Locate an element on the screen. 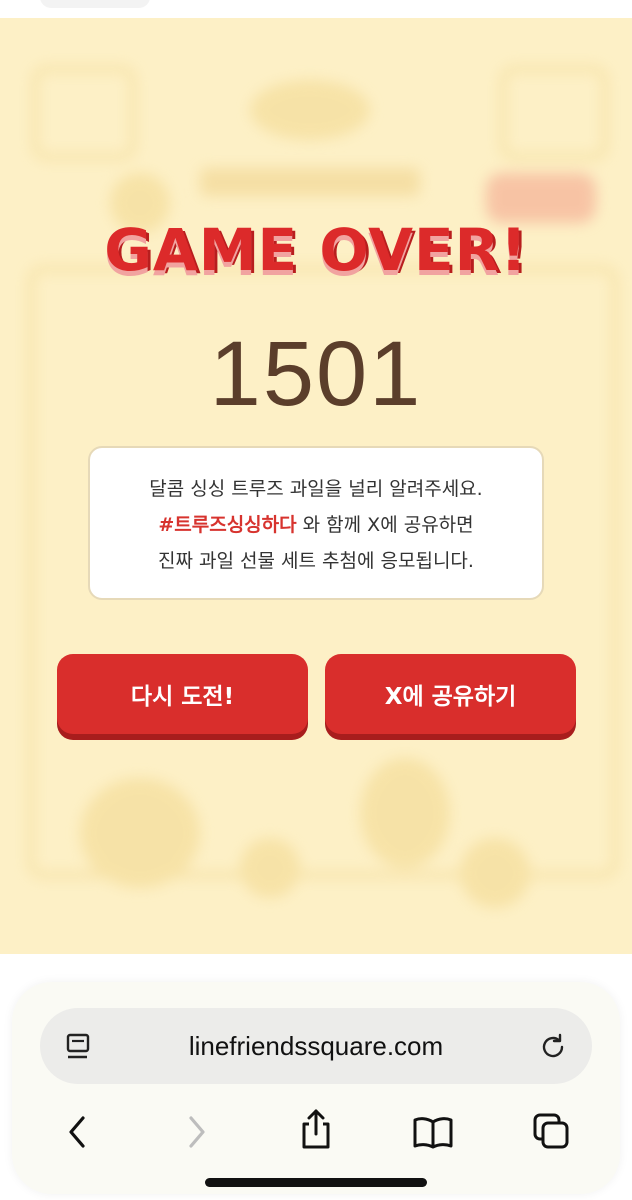 Image resolution: width=632 pixels, height=1200 pixels. status-strip is located at coordinates (316, 9).